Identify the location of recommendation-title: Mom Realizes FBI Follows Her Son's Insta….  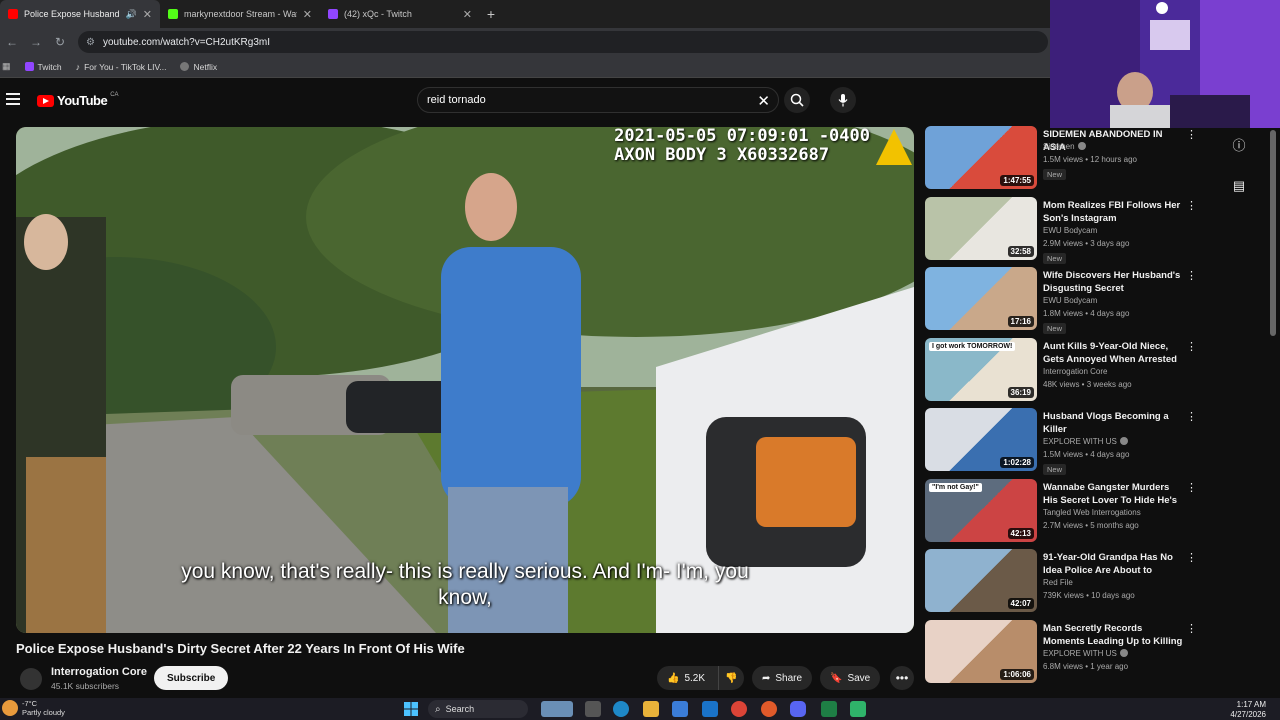
(1113, 212).